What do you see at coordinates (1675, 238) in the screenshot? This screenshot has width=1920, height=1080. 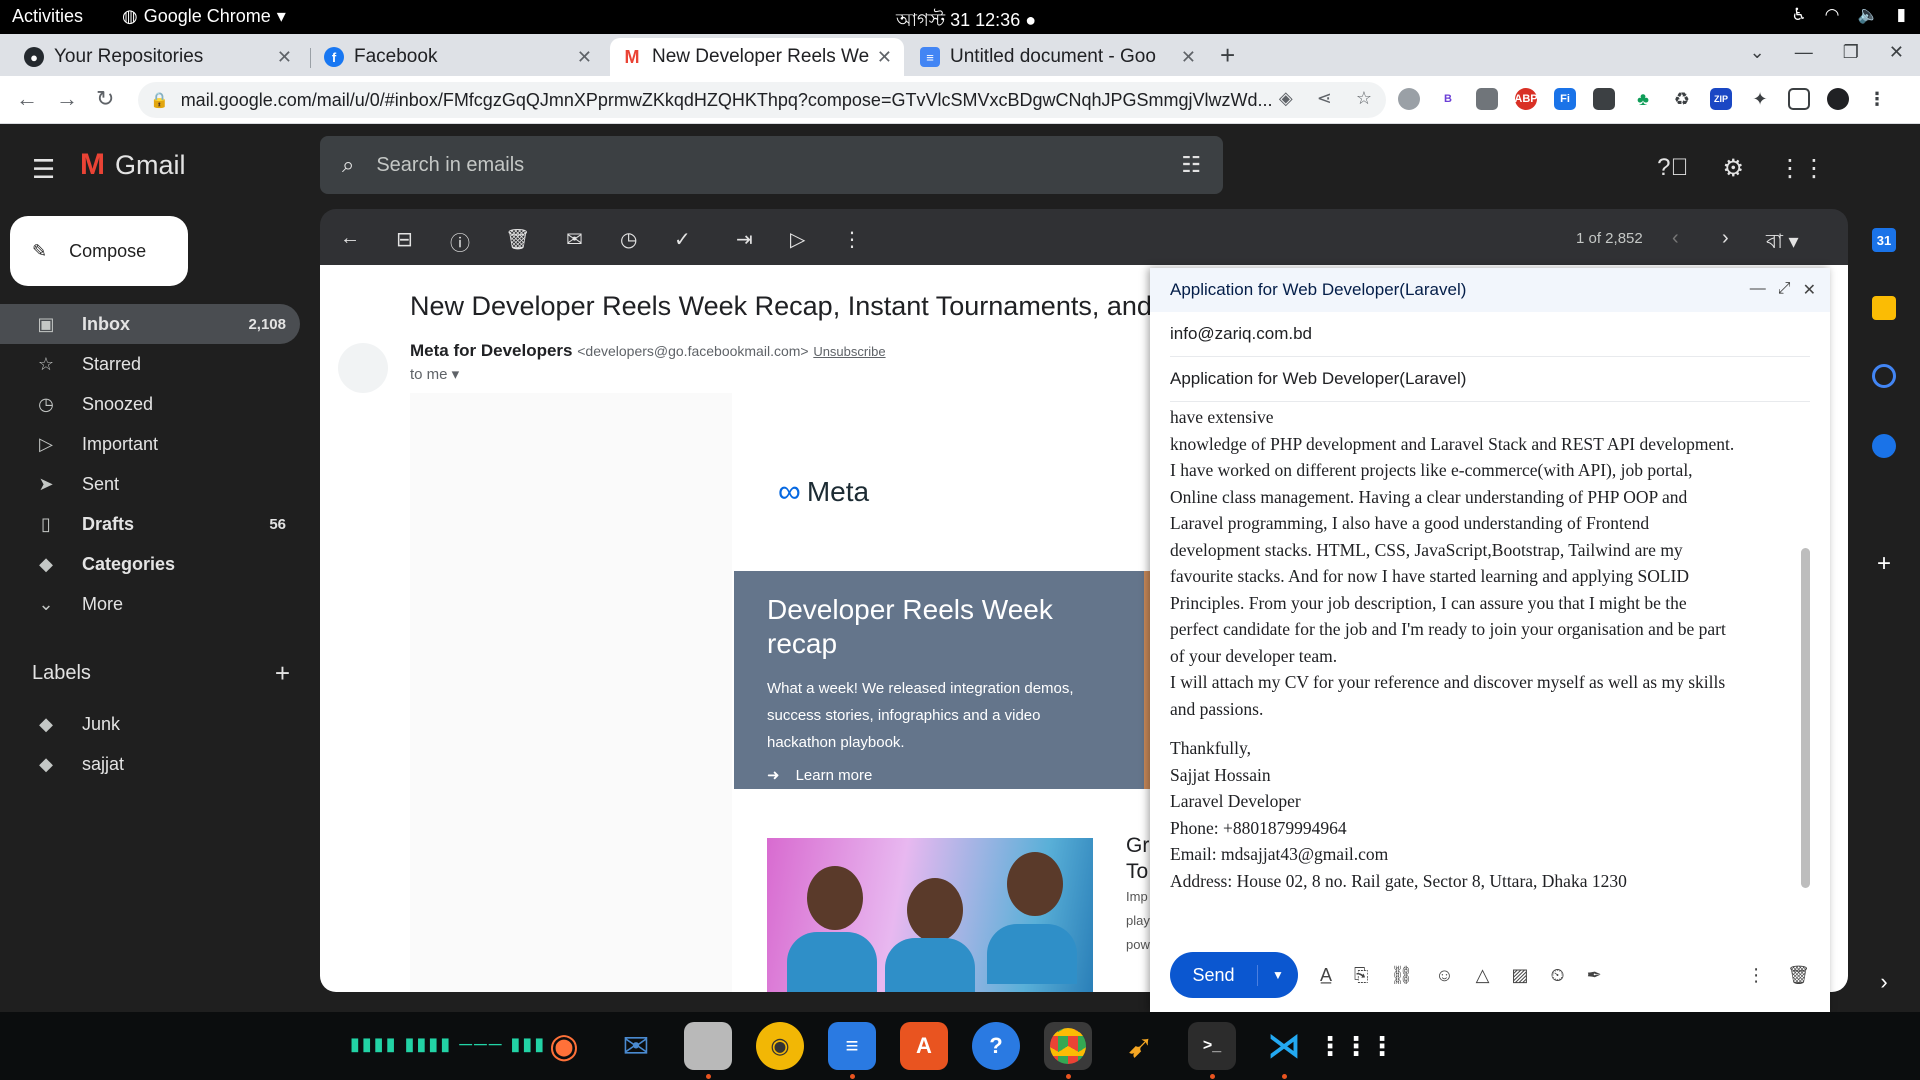 I see `newer-icon: ‹` at bounding box center [1675, 238].